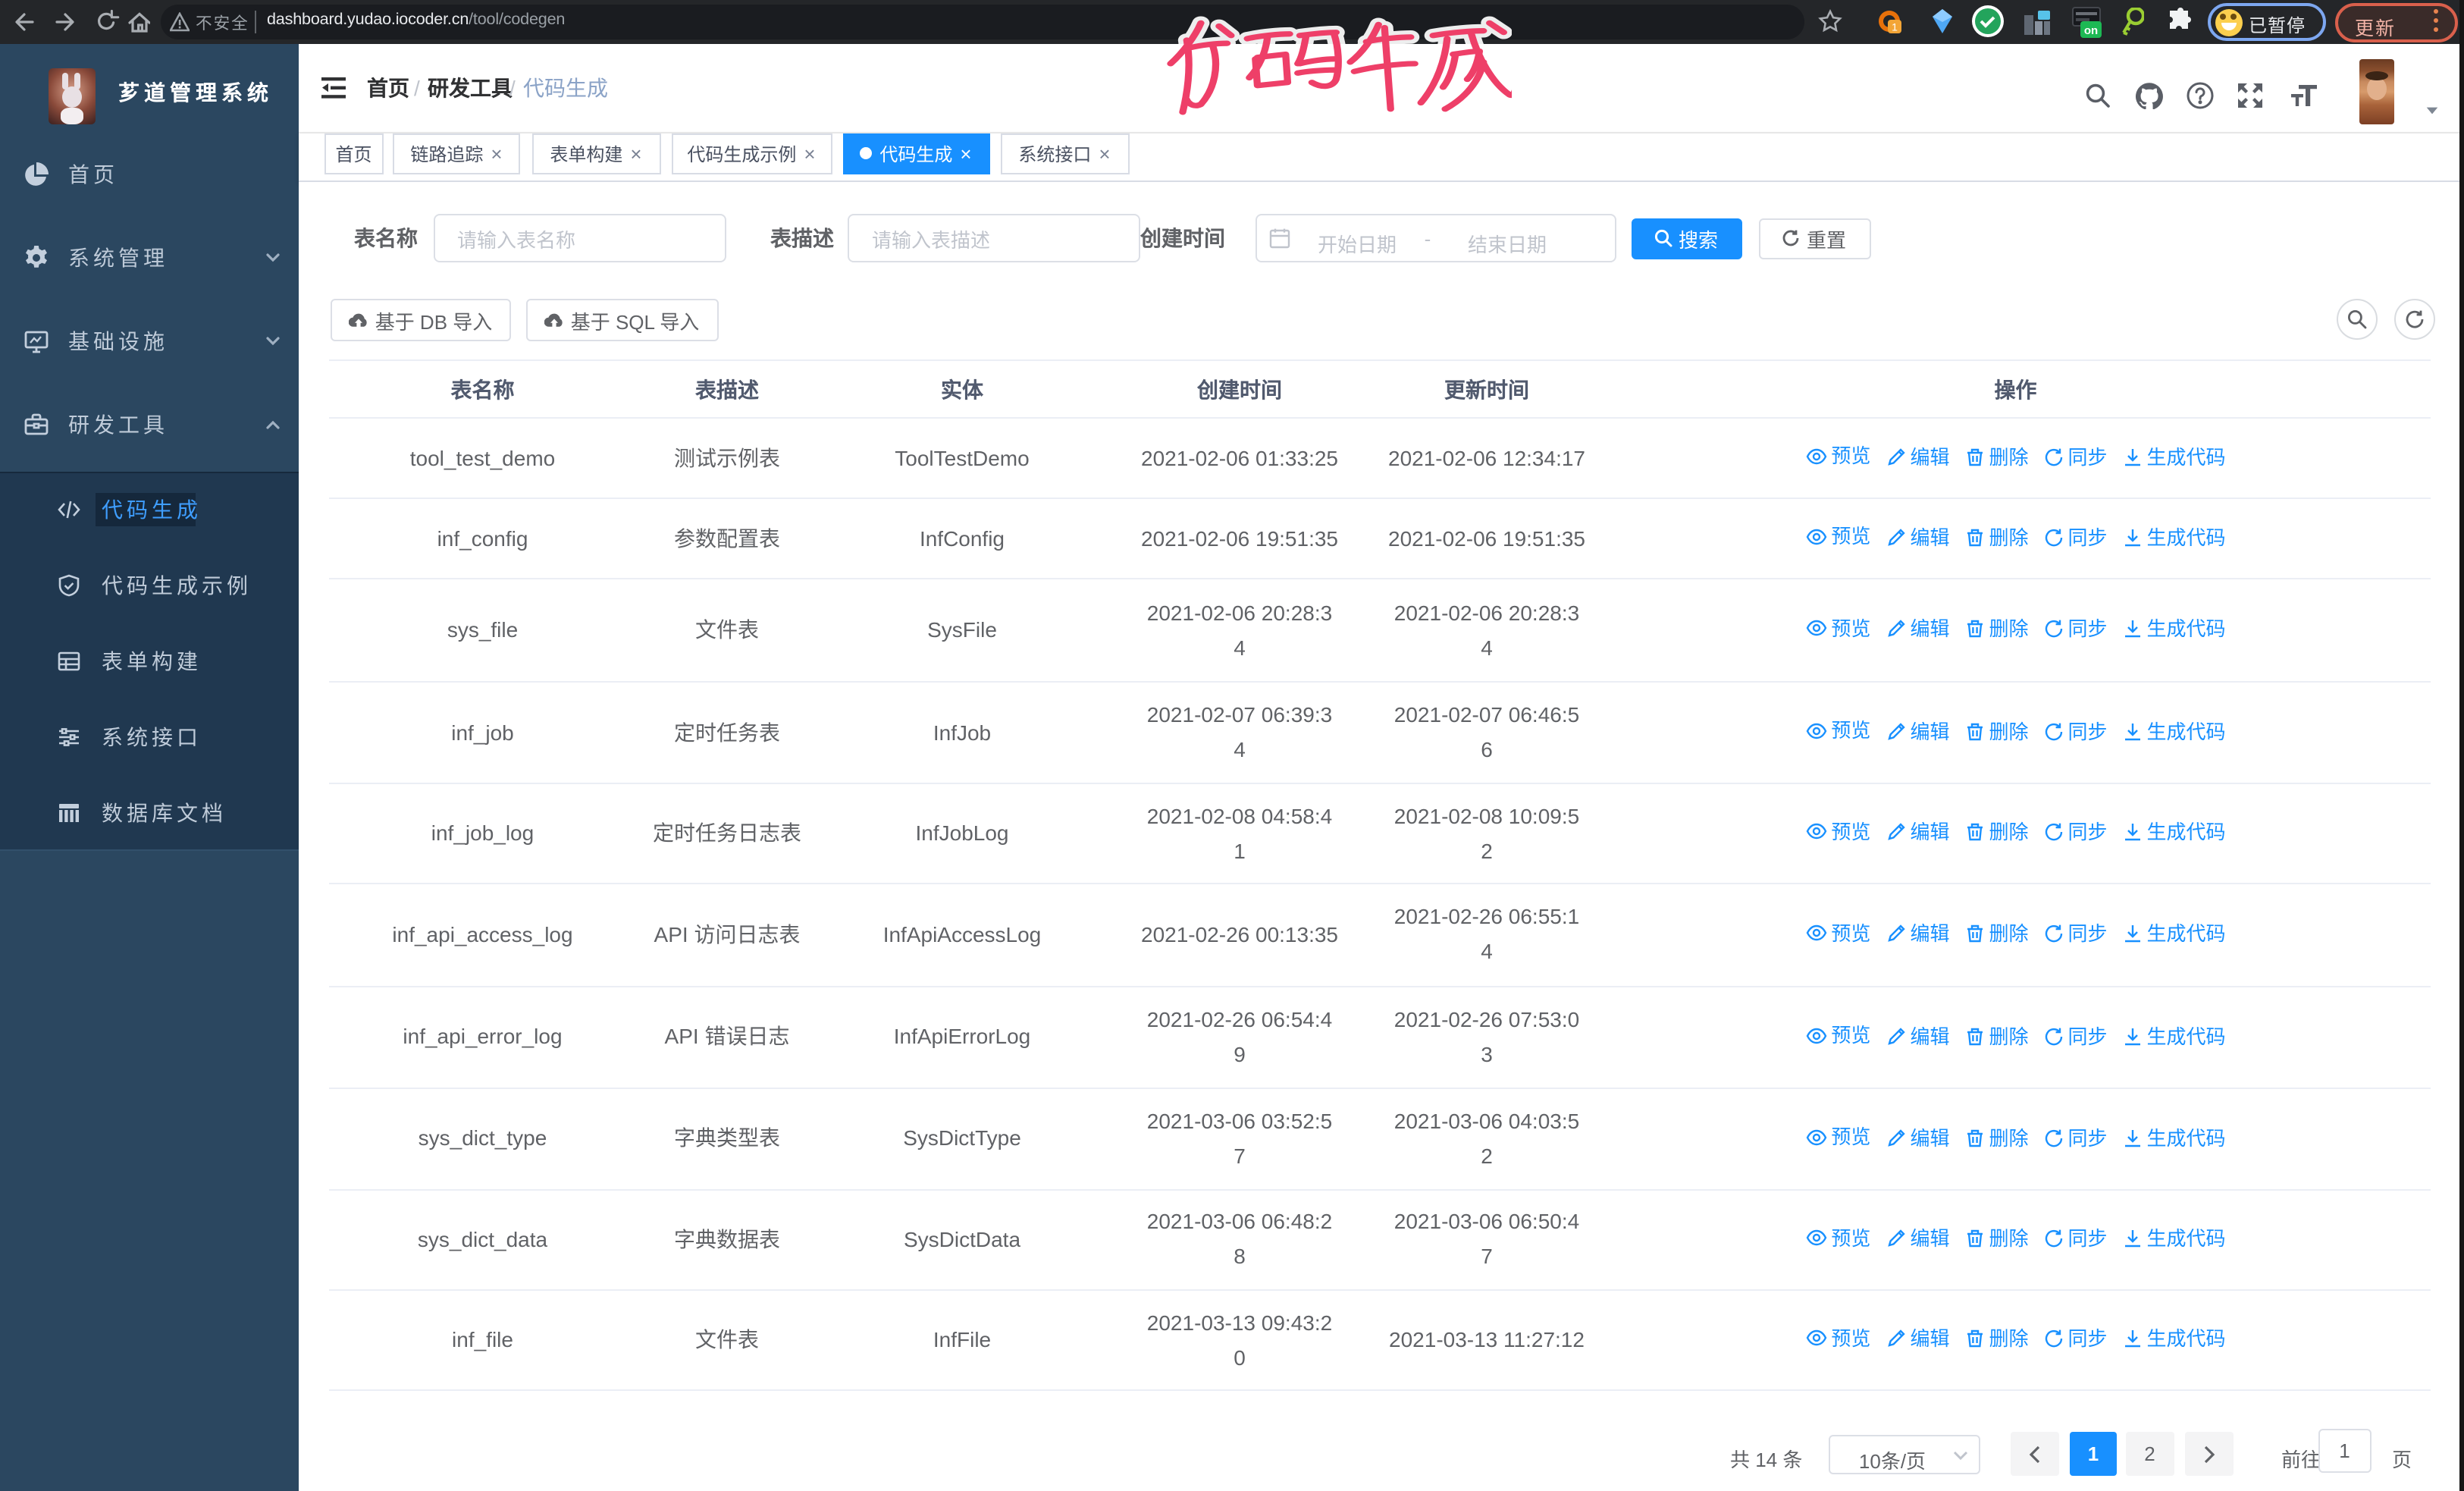 This screenshot has height=1491, width=2464. What do you see at coordinates (2091, 30) in the screenshot?
I see `svg-text: on` at bounding box center [2091, 30].